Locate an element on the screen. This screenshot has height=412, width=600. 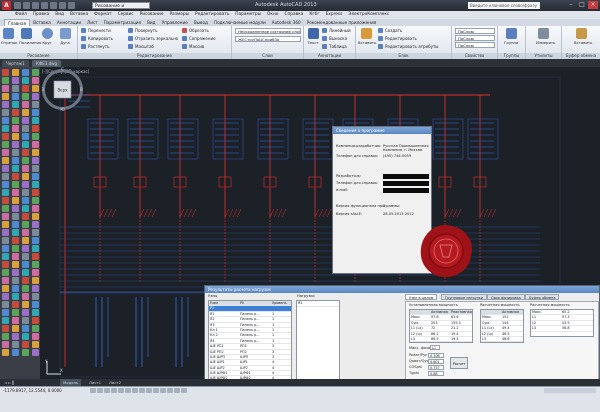
edit-attributes-button: Редактировать атрибуты is located at coordinates (408, 46).